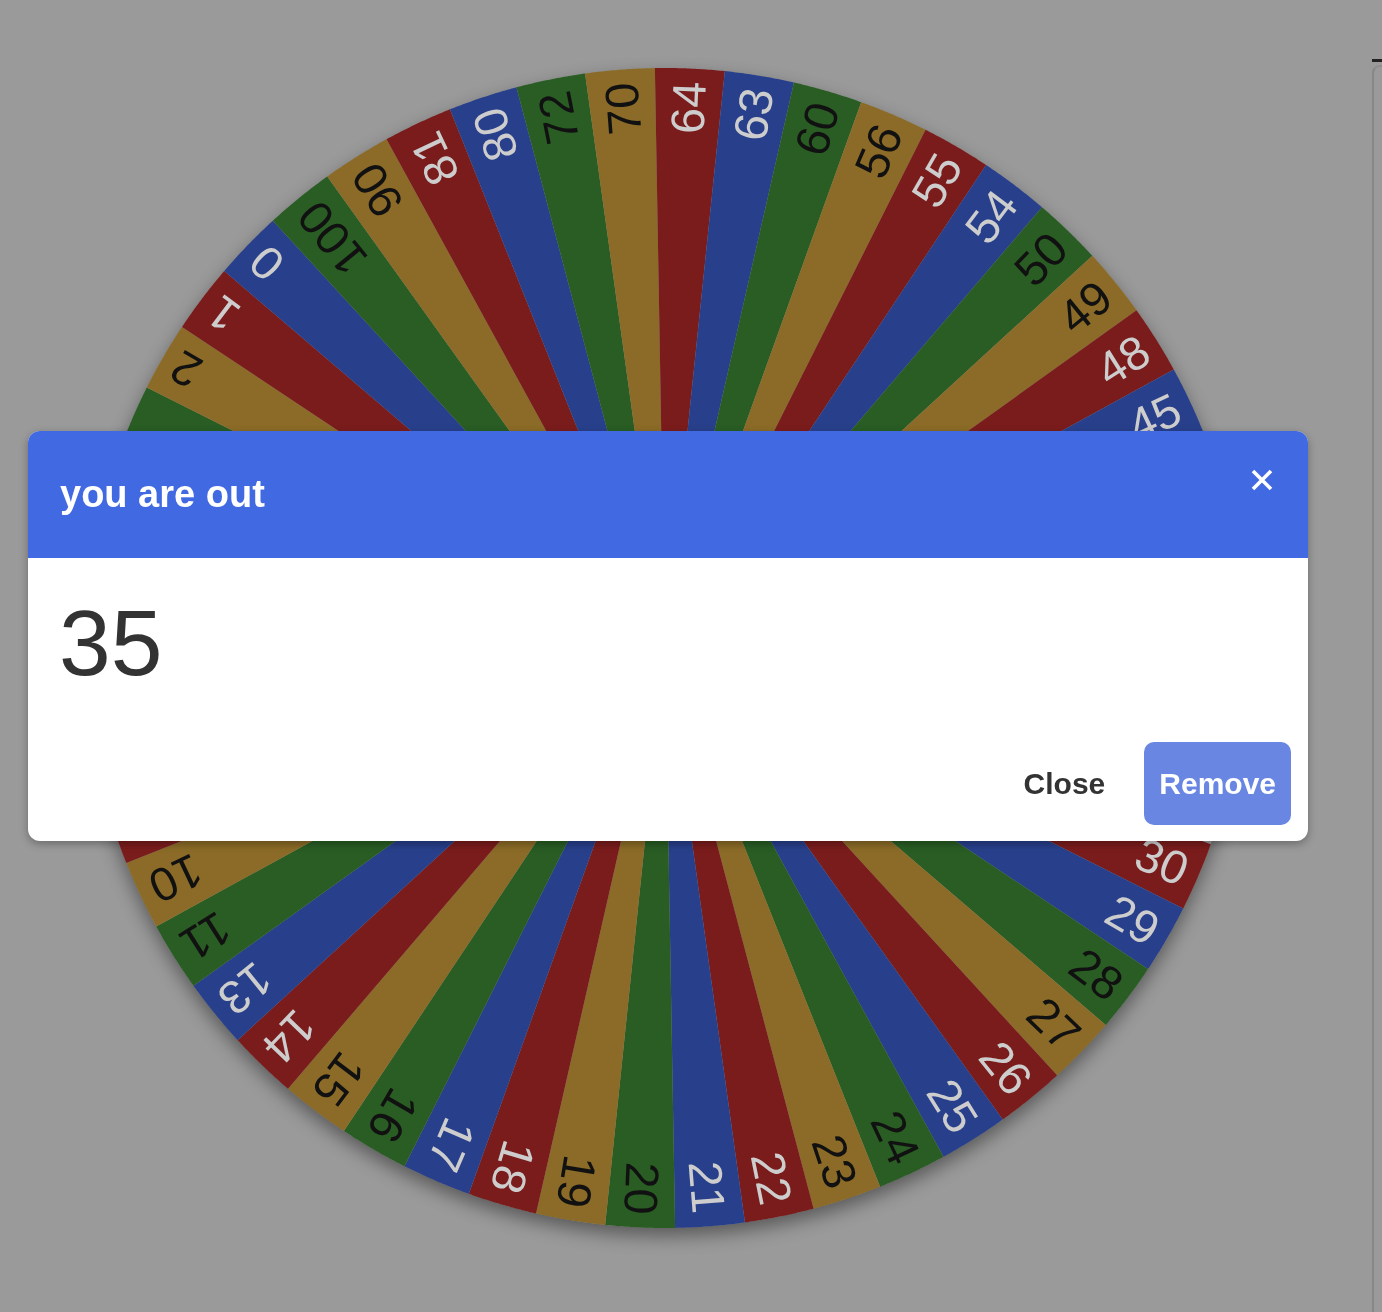  I want to click on segment-label: 63, so click(753, 114).